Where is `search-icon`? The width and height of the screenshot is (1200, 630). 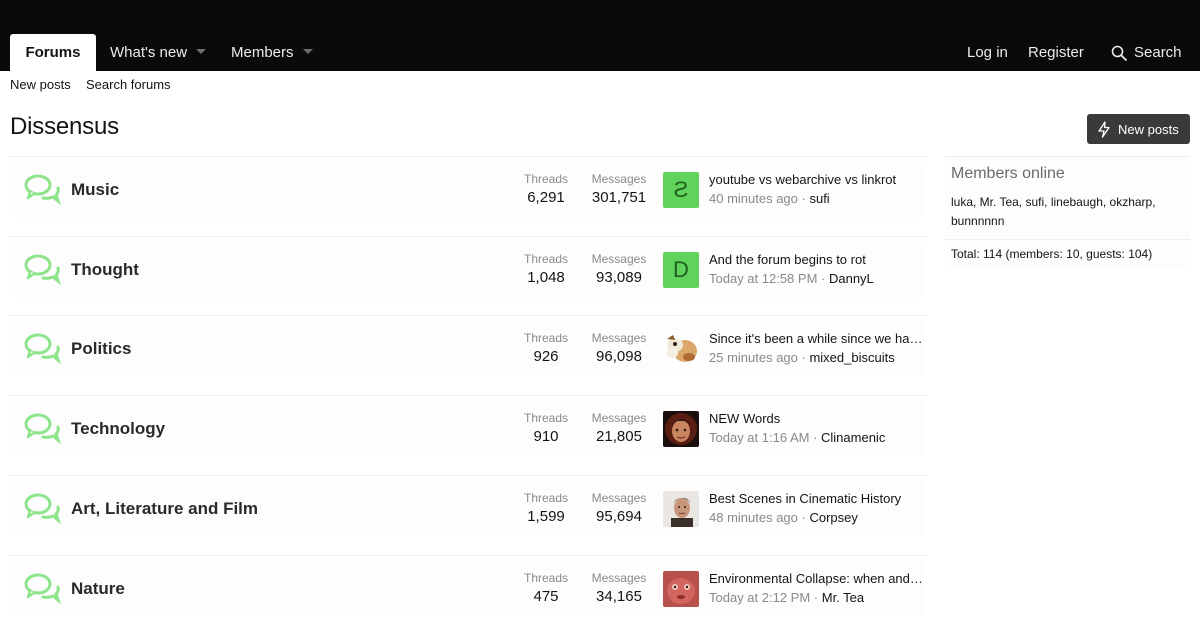 search-icon is located at coordinates (1119, 53).